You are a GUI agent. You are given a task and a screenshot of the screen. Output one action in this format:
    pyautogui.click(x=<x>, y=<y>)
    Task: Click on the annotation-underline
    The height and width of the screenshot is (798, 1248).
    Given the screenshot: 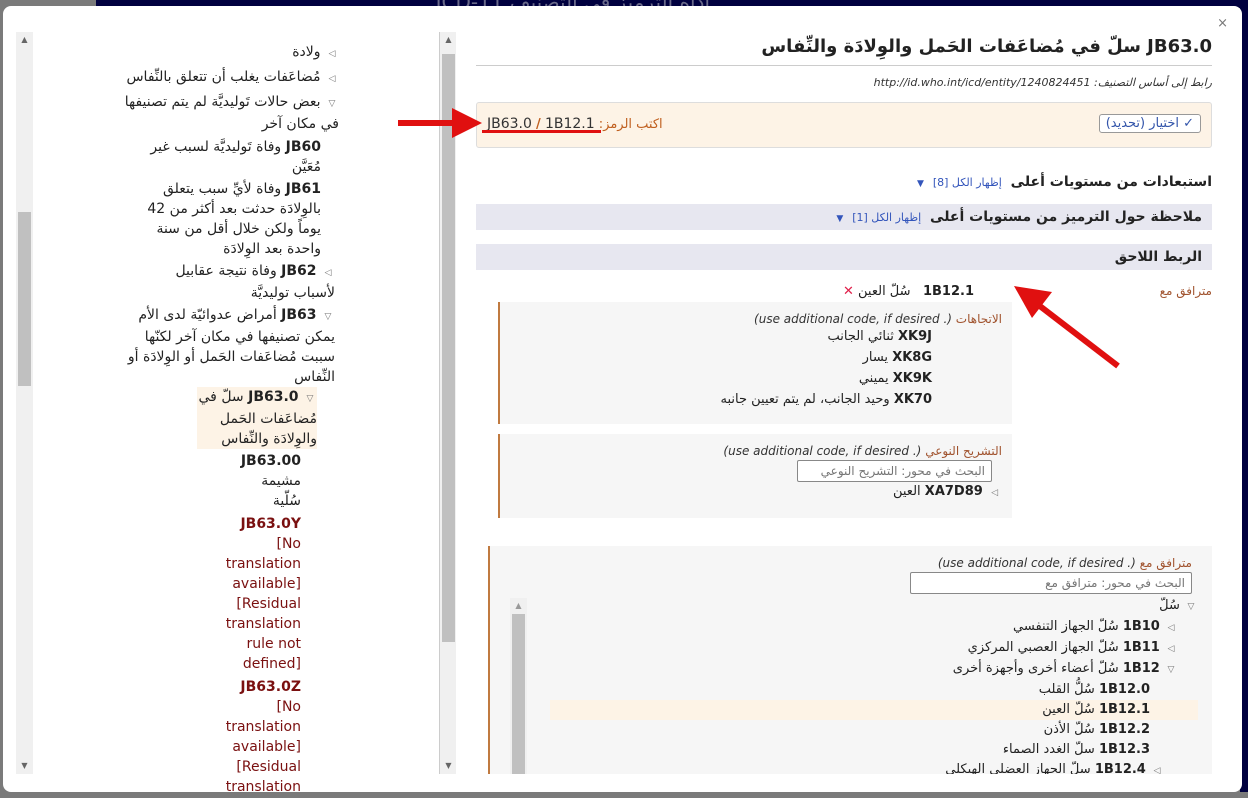 What is the action you would take?
    pyautogui.click(x=541, y=131)
    